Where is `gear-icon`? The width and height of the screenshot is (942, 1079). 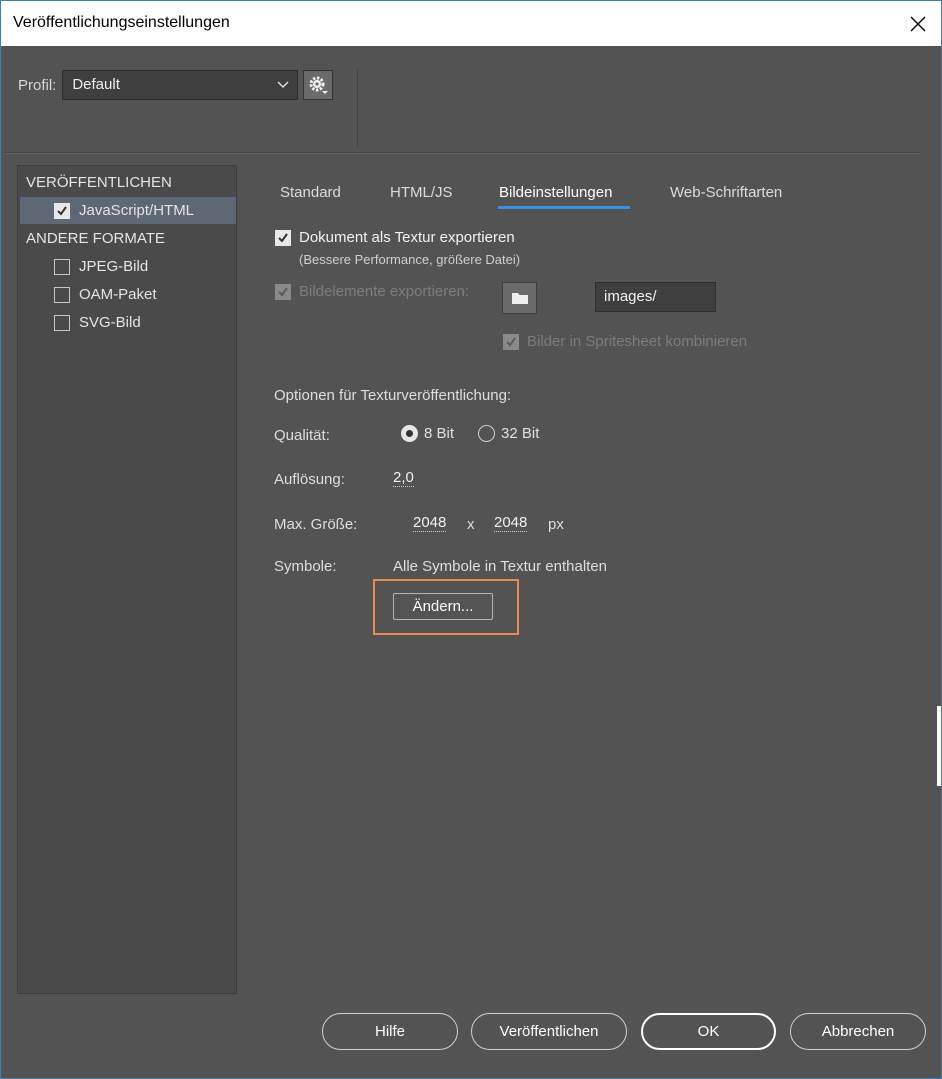
gear-icon is located at coordinates (319, 85).